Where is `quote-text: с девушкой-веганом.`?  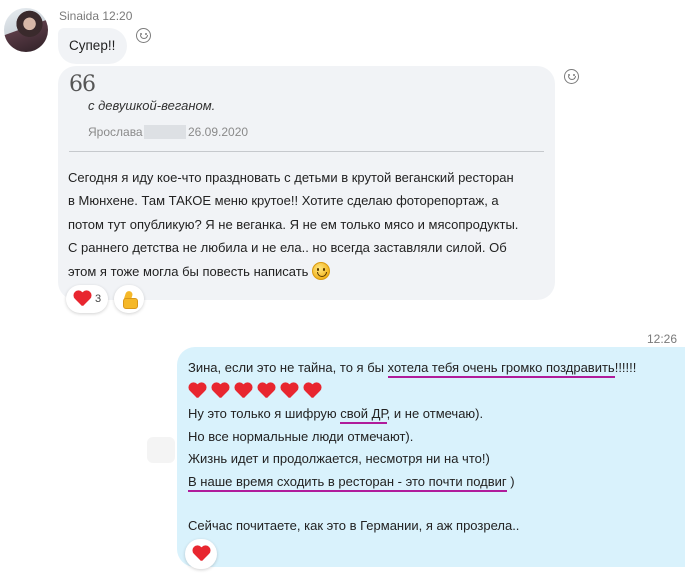 quote-text: с девушкой-веганом. is located at coordinates (152, 105).